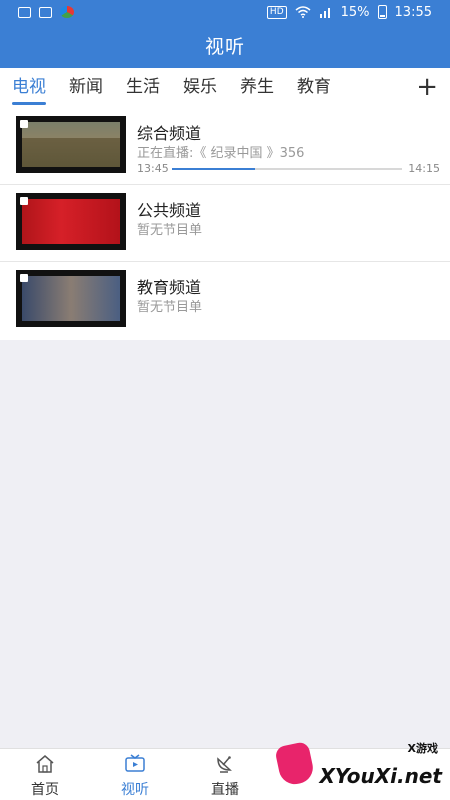 Image resolution: width=450 pixels, height=800 pixels. What do you see at coordinates (224, 764) in the screenshot?
I see `satellite-dish-icon` at bounding box center [224, 764].